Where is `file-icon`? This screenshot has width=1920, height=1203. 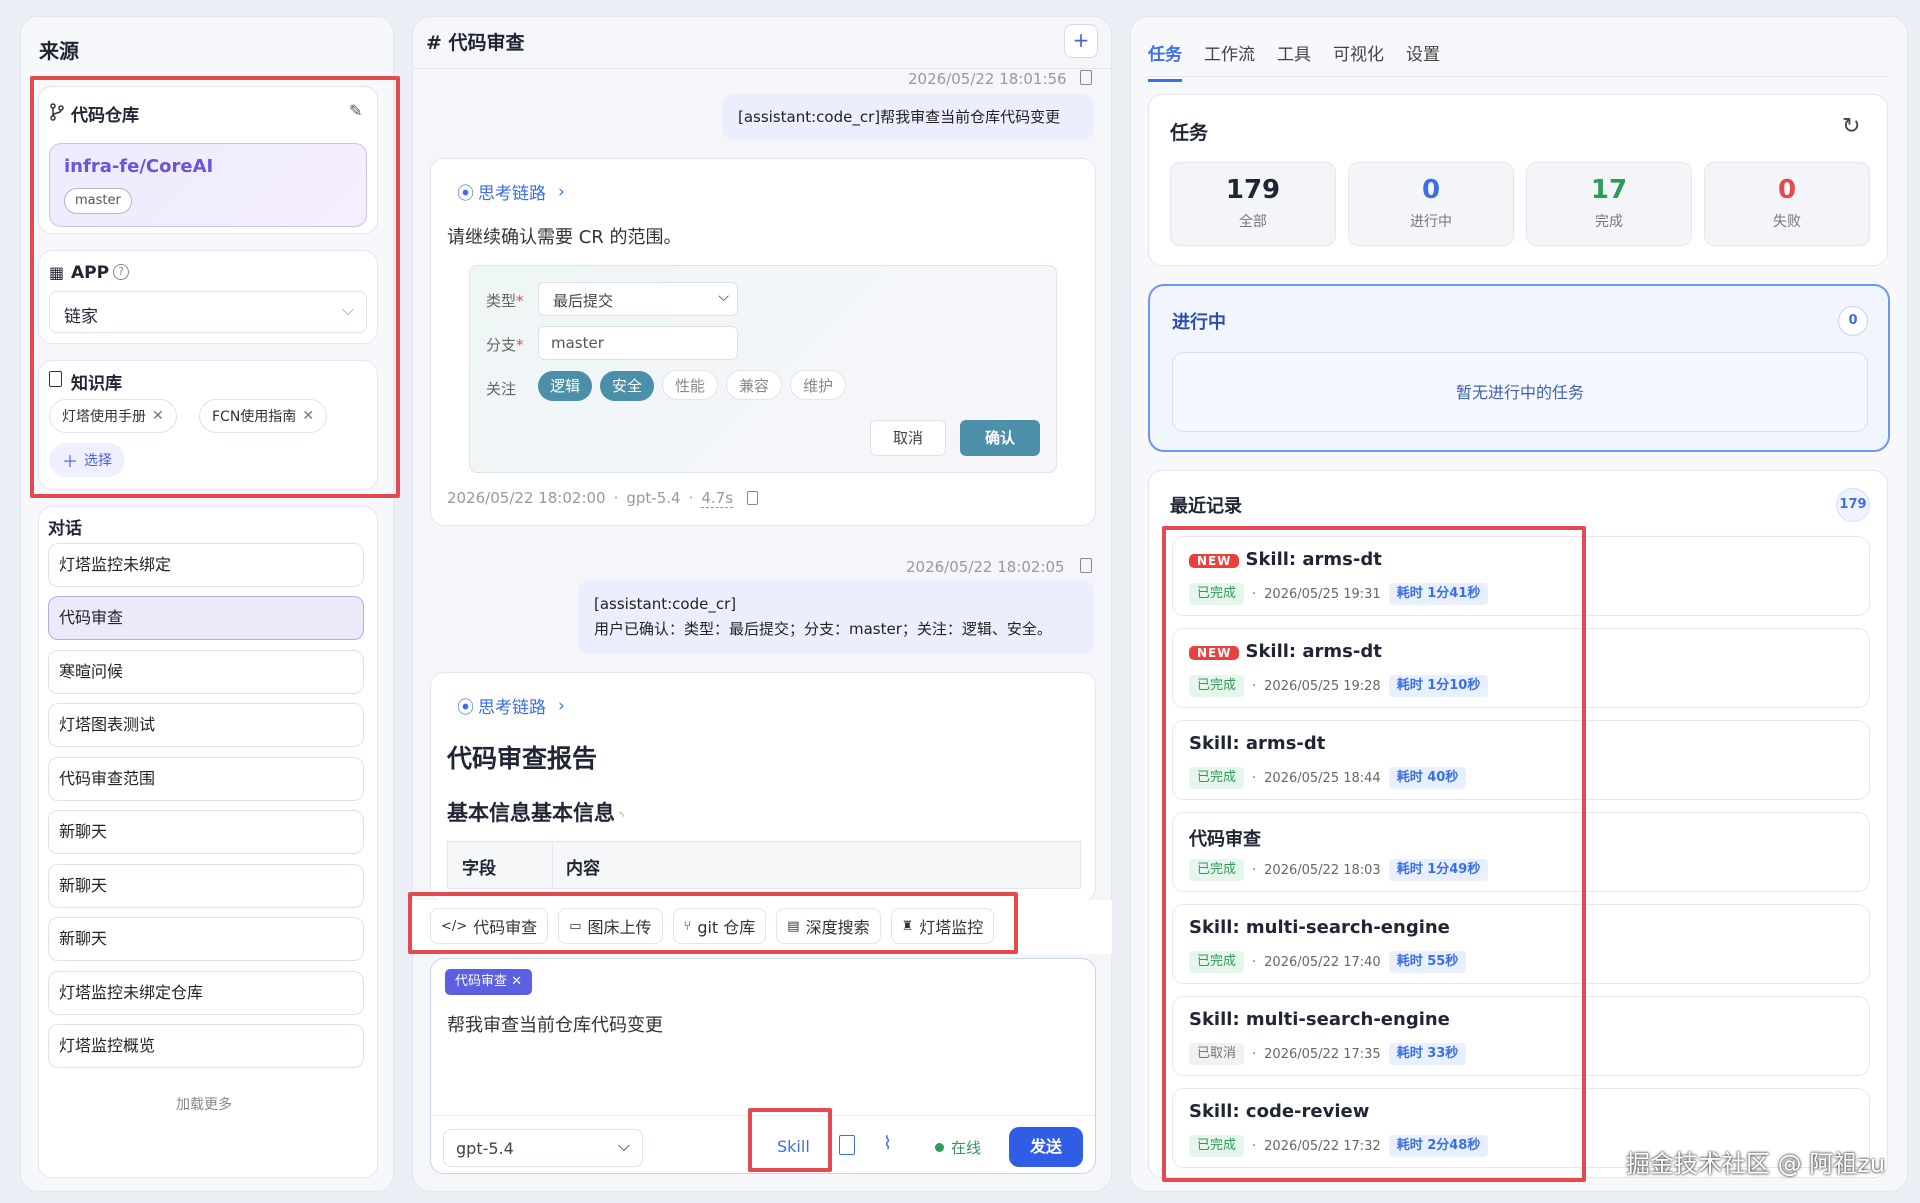 file-icon is located at coordinates (847, 1145).